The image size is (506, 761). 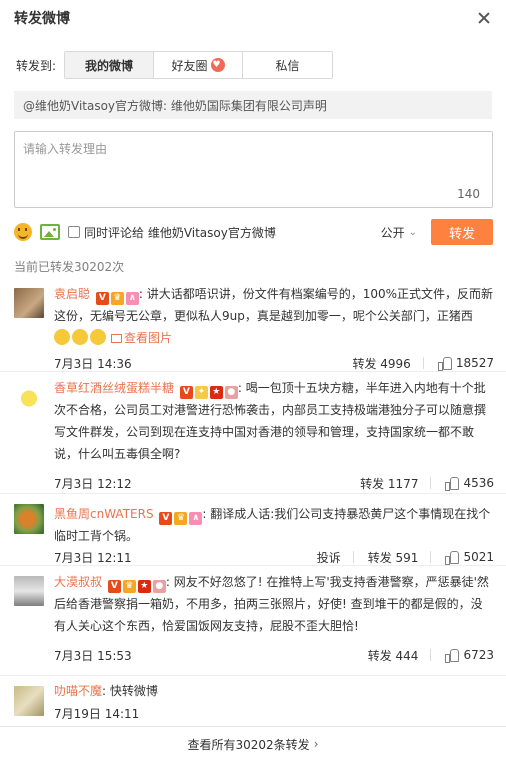 I want to click on visibility-value: 公开, so click(x=392, y=232).